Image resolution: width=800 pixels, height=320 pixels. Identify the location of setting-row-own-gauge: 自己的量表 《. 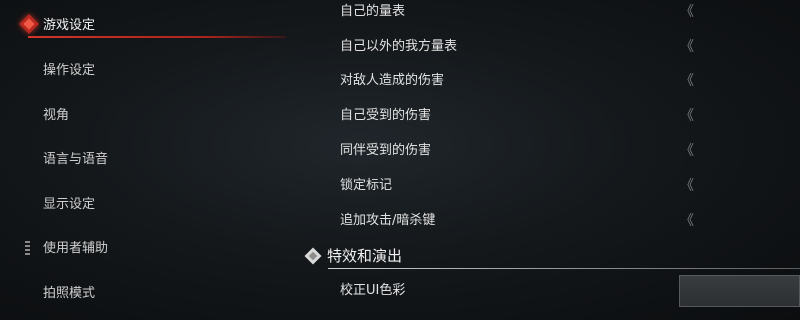
(520, 12).